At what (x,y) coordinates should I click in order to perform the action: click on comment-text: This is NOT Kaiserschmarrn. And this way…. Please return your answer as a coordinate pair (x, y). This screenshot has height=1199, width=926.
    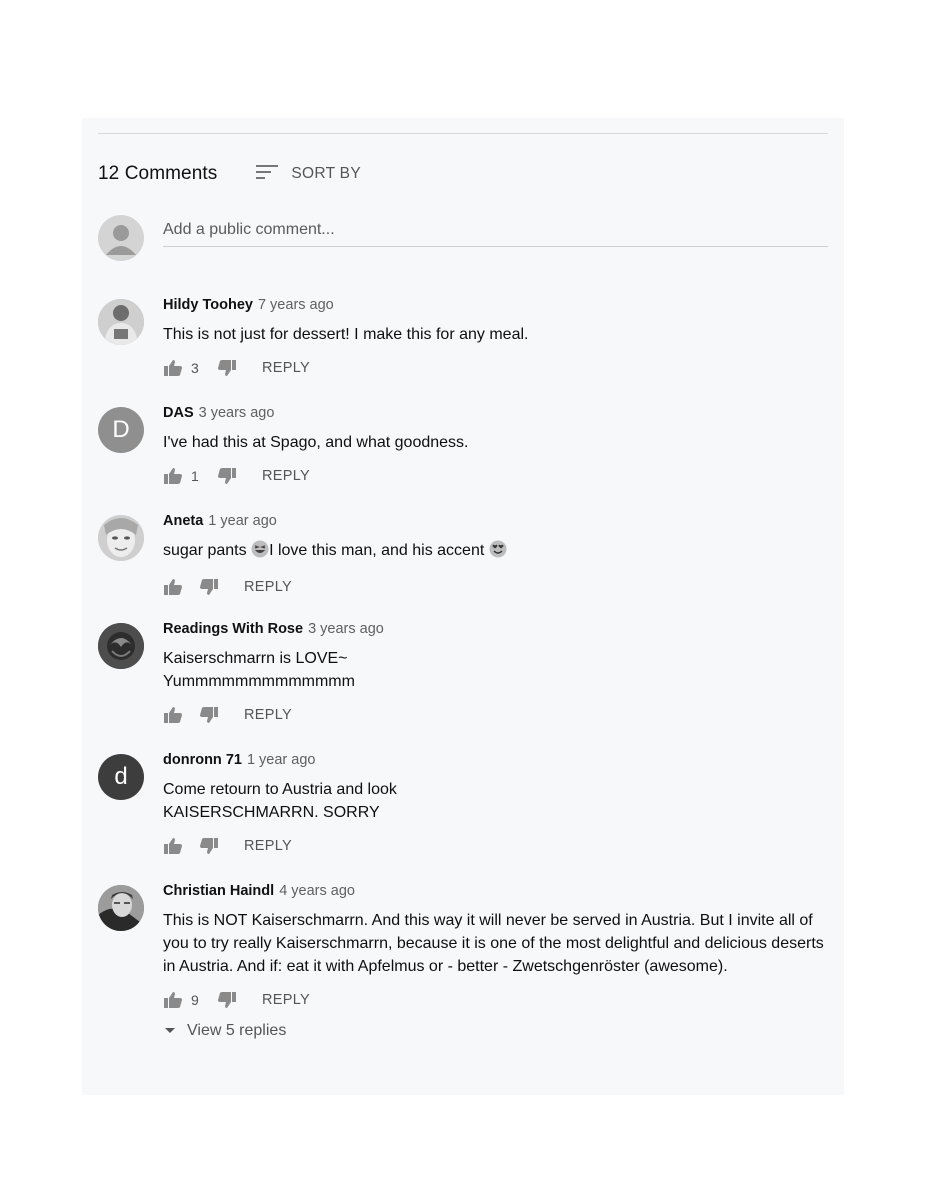
    Looking at the image, I should click on (493, 943).